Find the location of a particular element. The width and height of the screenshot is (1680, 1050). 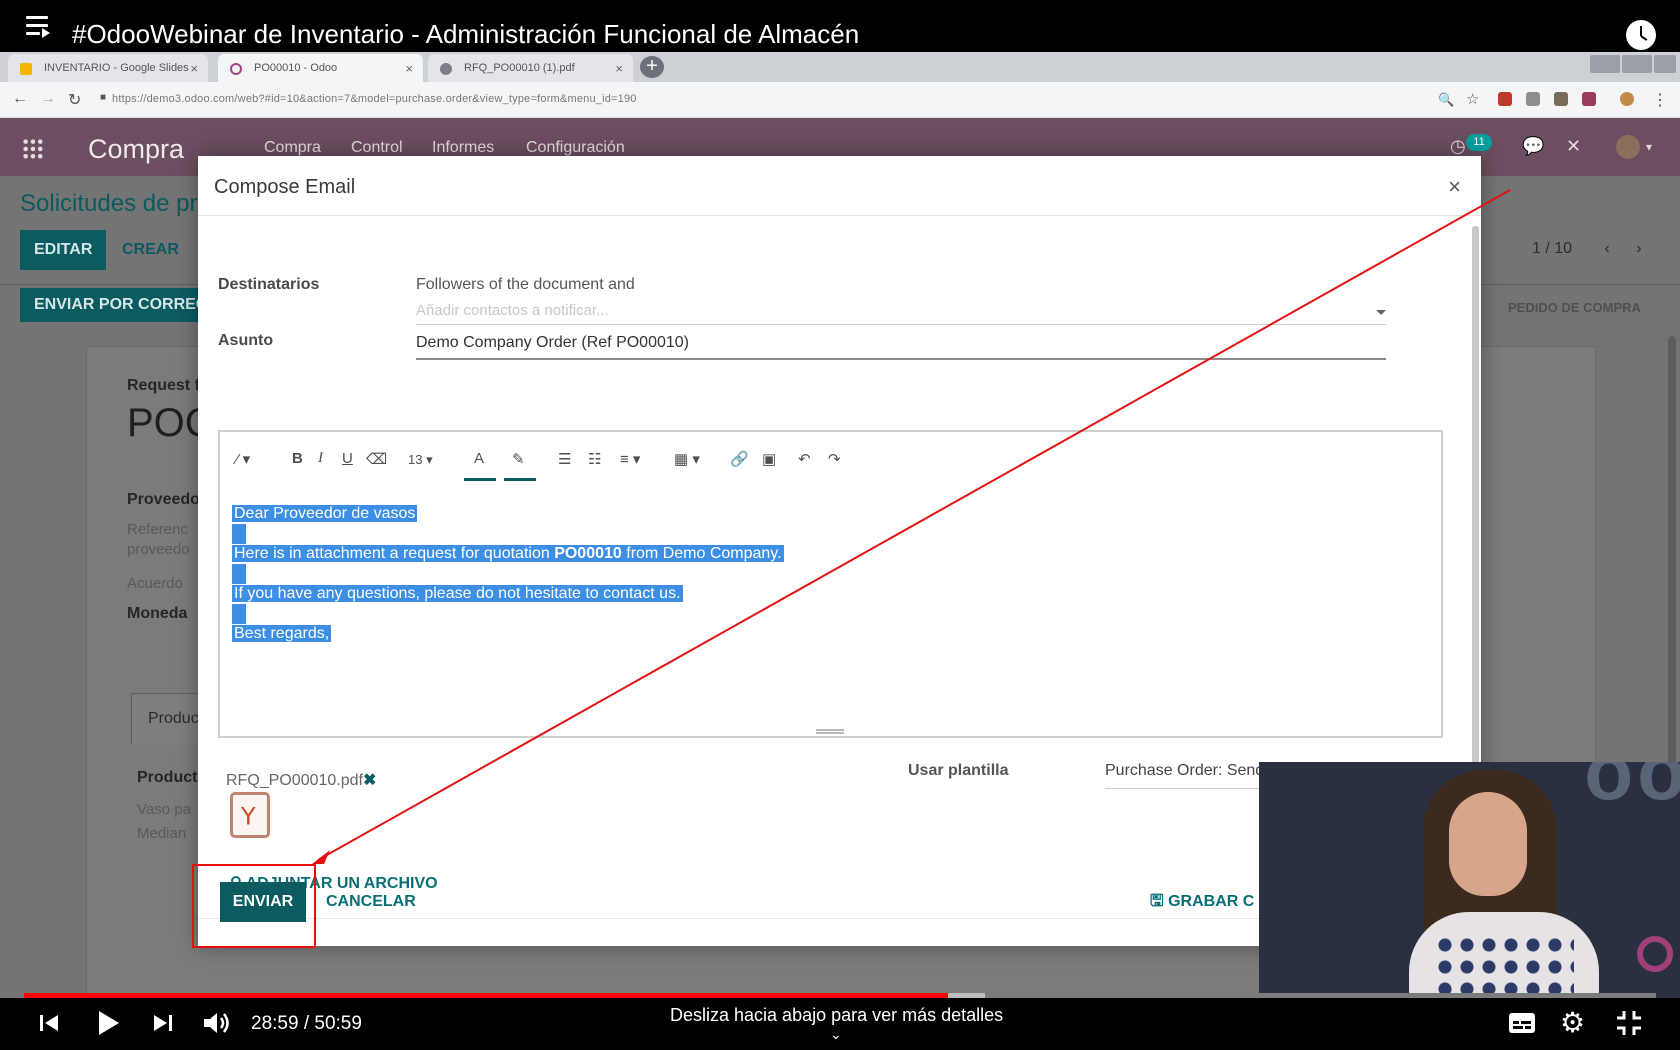

chevron-down-icon is located at coordinates (1381, 312).